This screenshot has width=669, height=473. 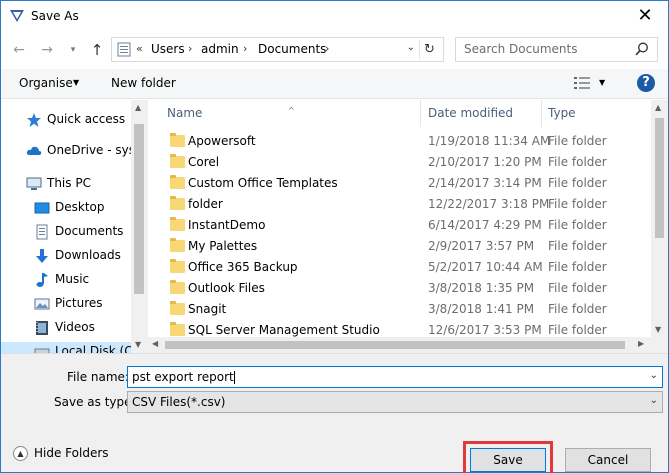 I want to click on savetype-label: Save as type:, so click(x=95, y=402).